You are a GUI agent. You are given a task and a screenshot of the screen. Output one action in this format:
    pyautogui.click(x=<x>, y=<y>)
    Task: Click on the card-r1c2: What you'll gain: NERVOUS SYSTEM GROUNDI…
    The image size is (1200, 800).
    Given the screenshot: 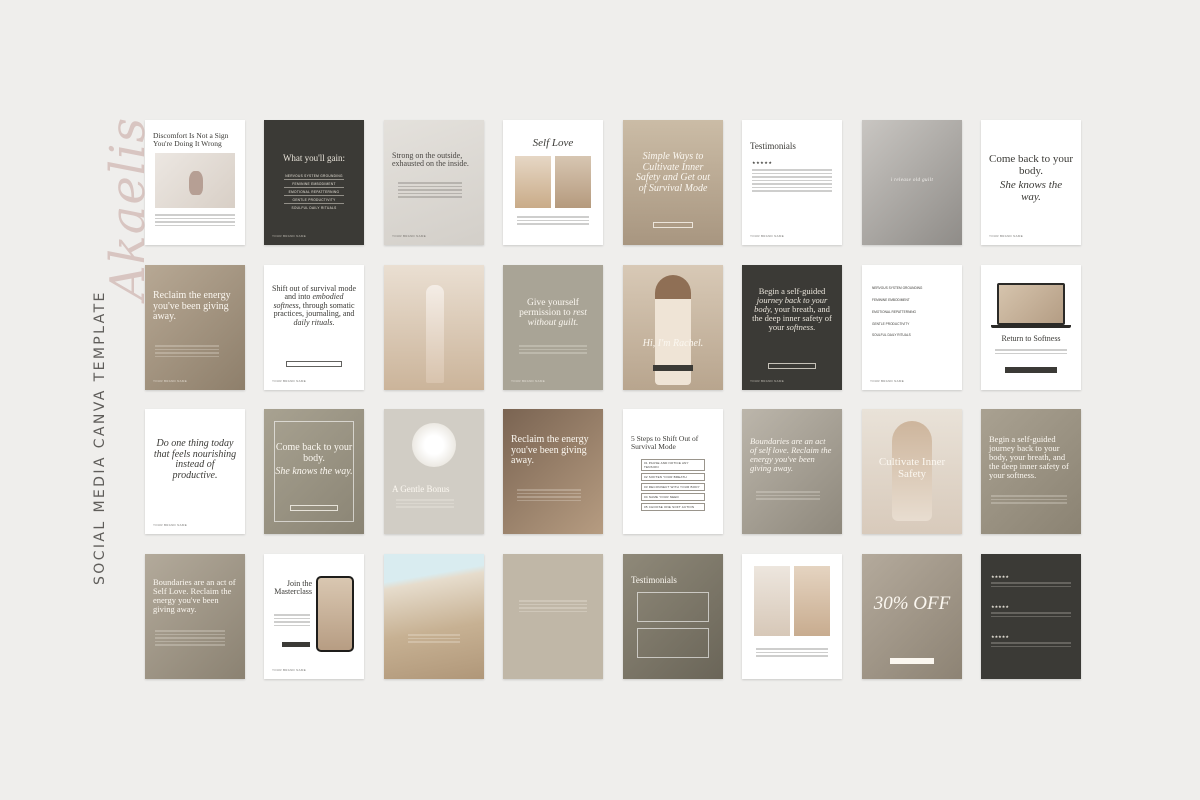 What is the action you would take?
    pyautogui.click(x=314, y=182)
    